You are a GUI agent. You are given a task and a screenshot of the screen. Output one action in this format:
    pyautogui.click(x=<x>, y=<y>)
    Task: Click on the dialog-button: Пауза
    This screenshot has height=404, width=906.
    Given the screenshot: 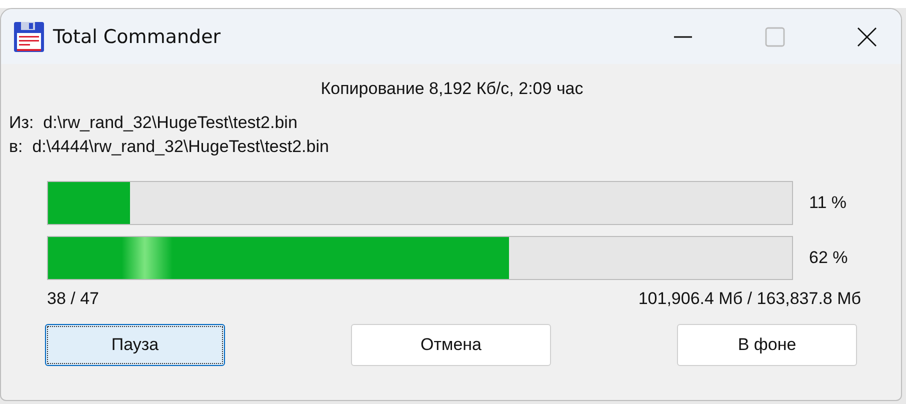 What is the action you would take?
    pyautogui.click(x=135, y=345)
    